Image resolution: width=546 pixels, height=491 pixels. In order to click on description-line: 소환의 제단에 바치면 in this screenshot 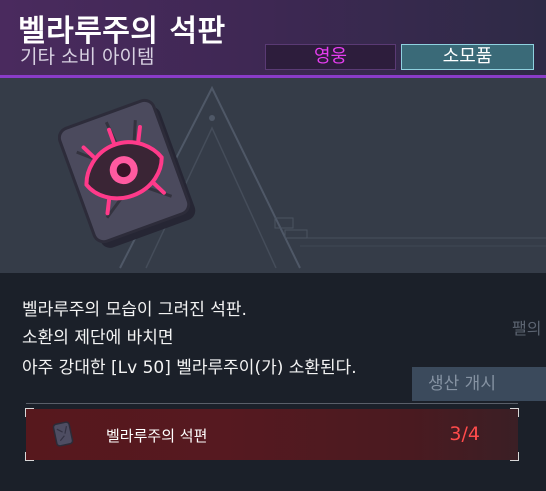, I will do `click(98, 338)`.